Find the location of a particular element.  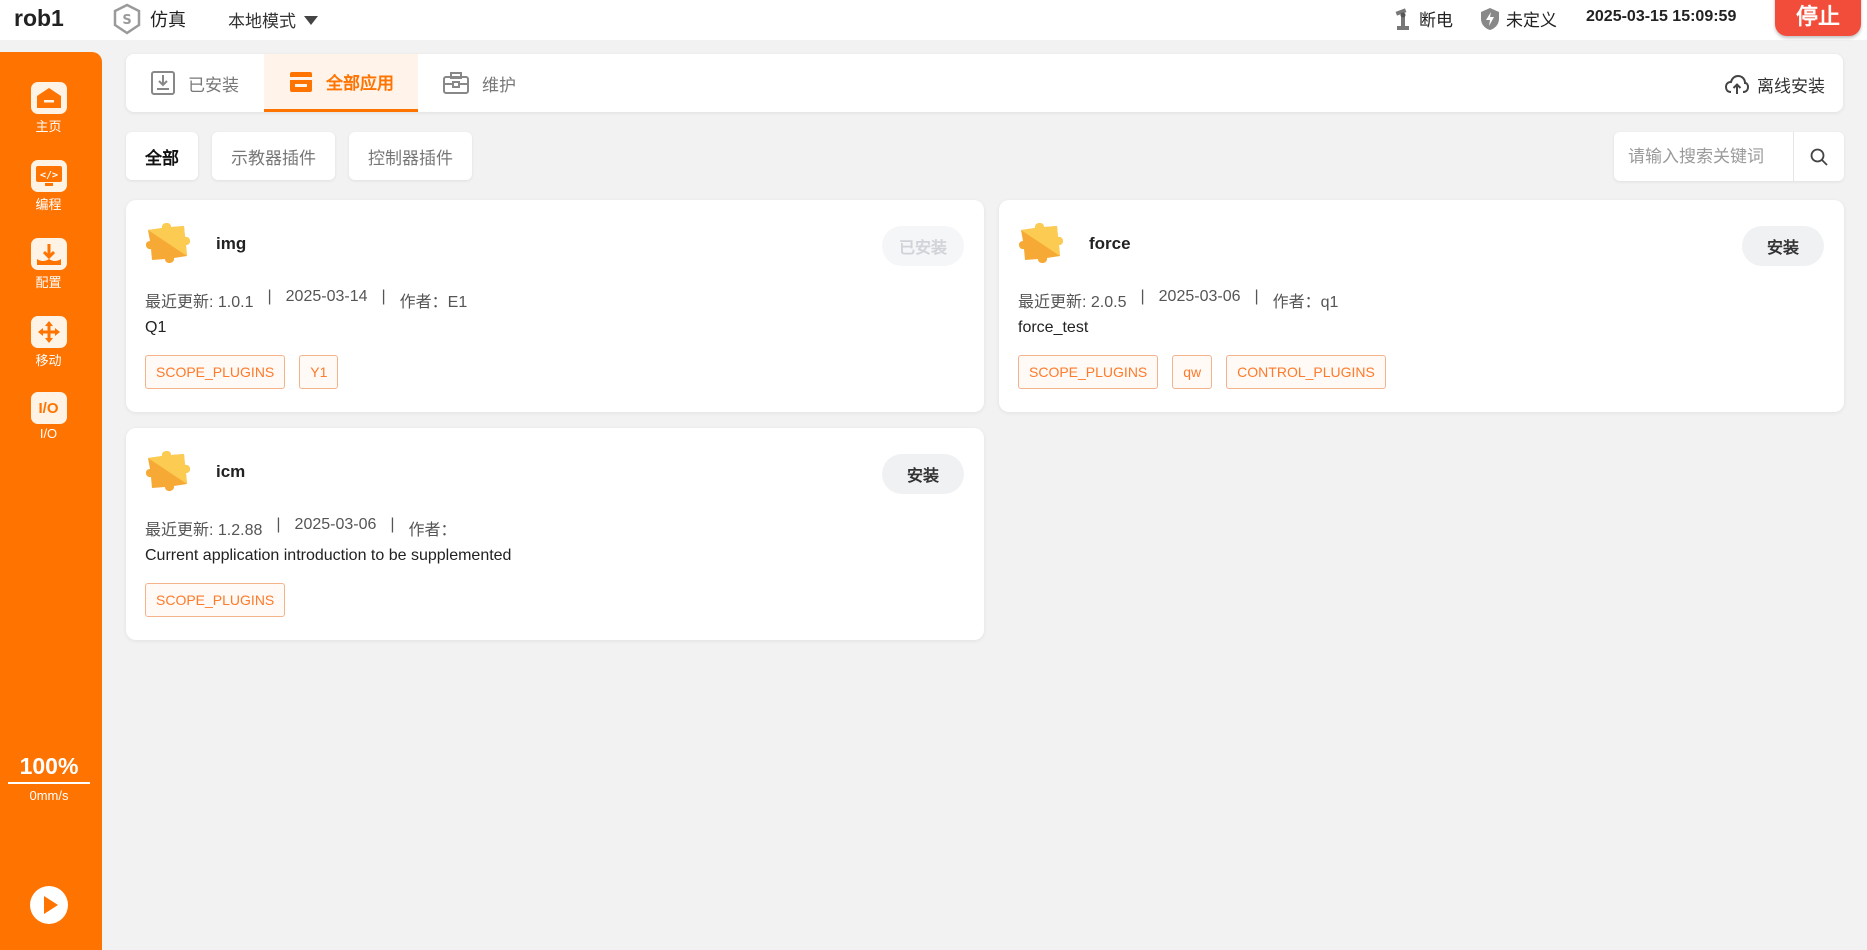

tab-label: 全部应用 is located at coordinates (360, 83).